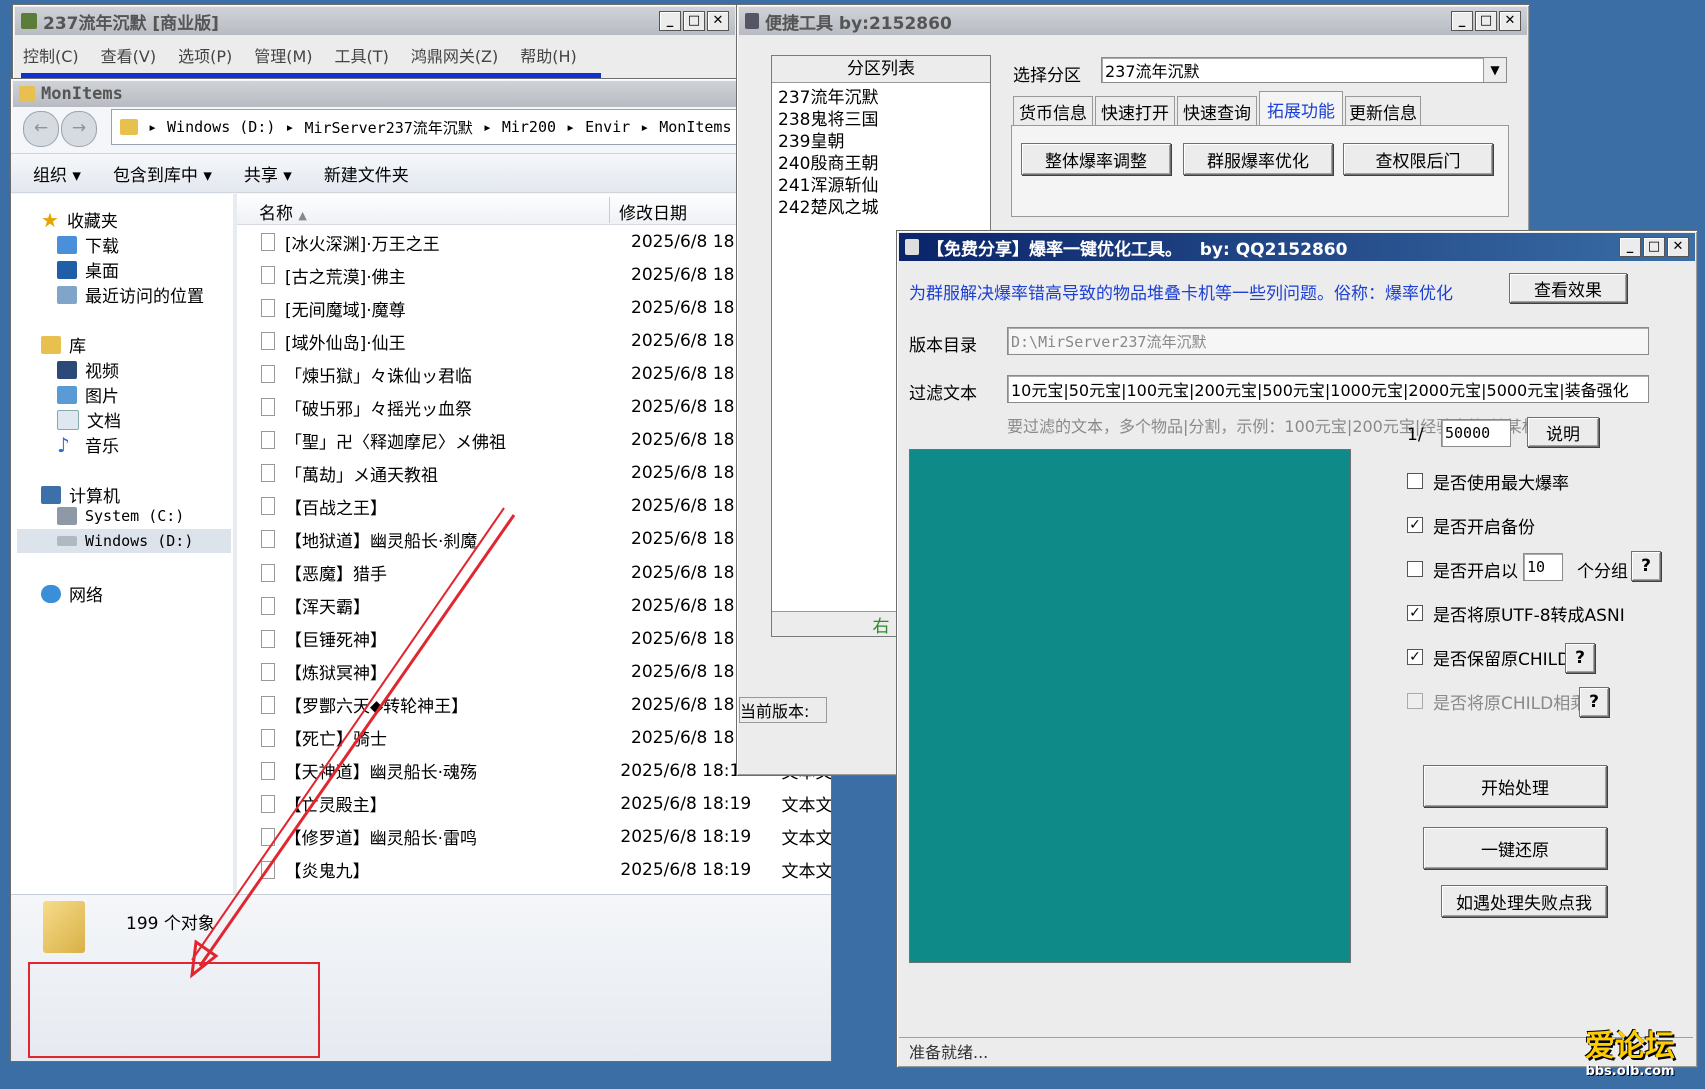 Image resolution: width=1705 pixels, height=1089 pixels. Describe the element at coordinates (353, 743) in the screenshot. I see `annotation-arrow` at that location.